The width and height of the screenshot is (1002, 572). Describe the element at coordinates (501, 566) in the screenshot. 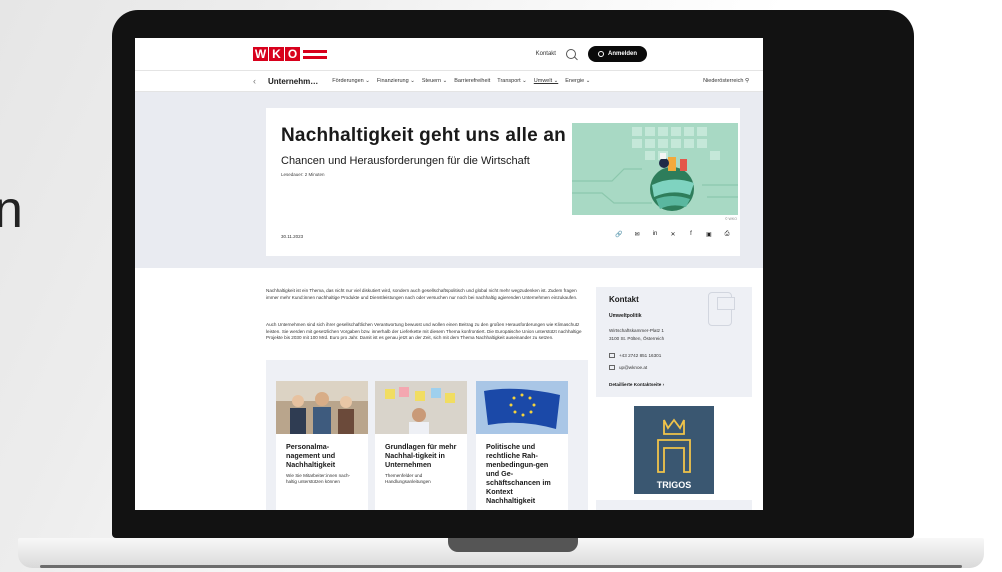

I see `laptop-base-edge` at that location.